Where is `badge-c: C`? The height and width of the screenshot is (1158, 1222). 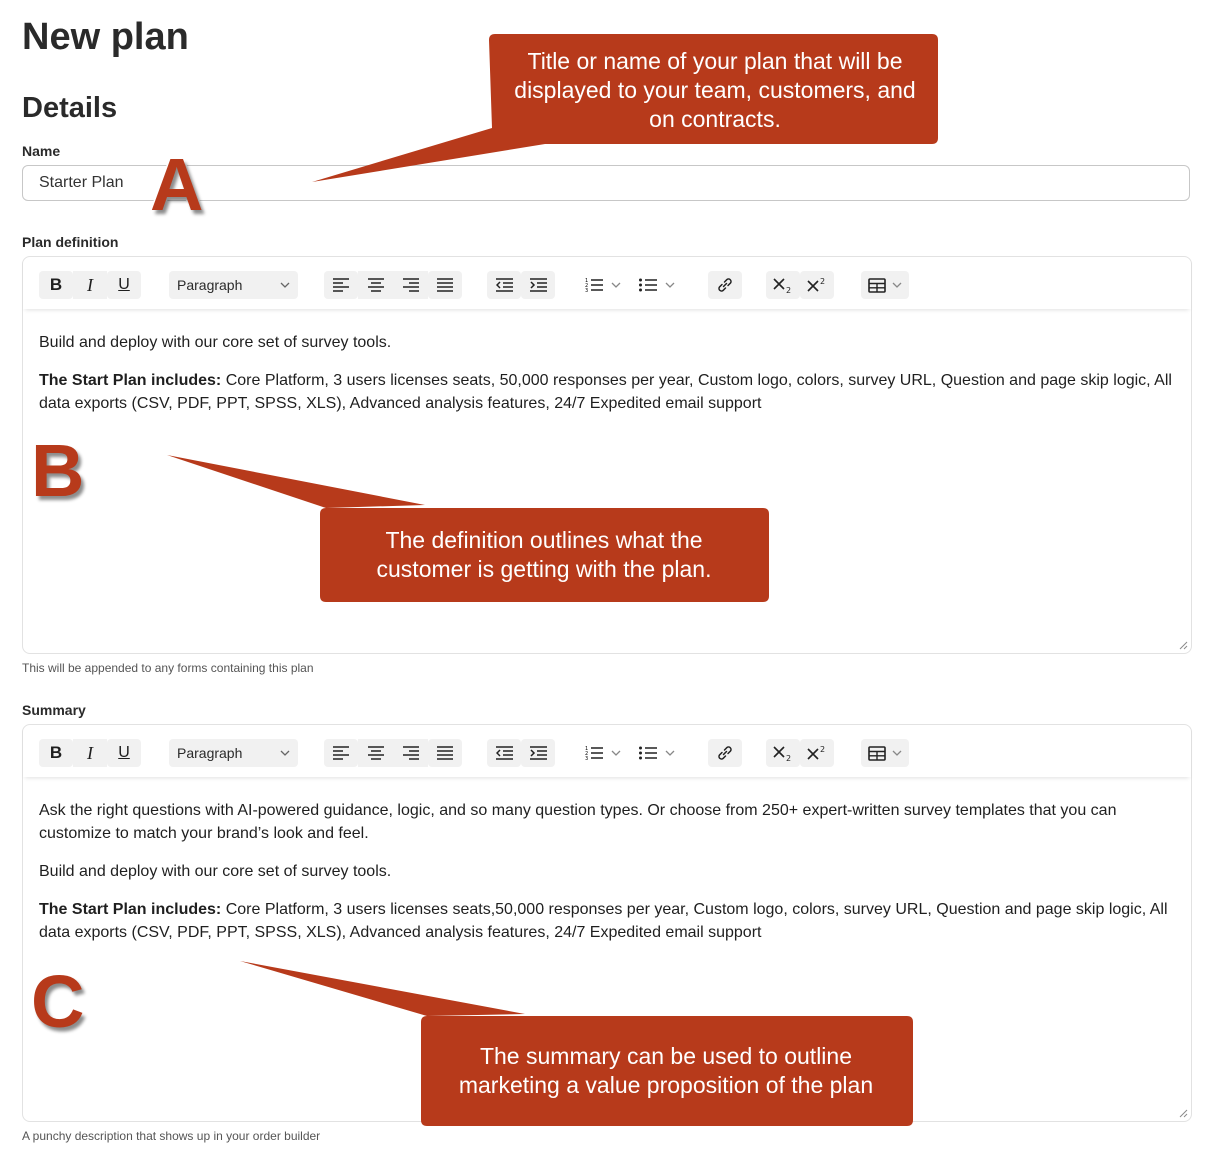
badge-c: C is located at coordinates (57, 1001).